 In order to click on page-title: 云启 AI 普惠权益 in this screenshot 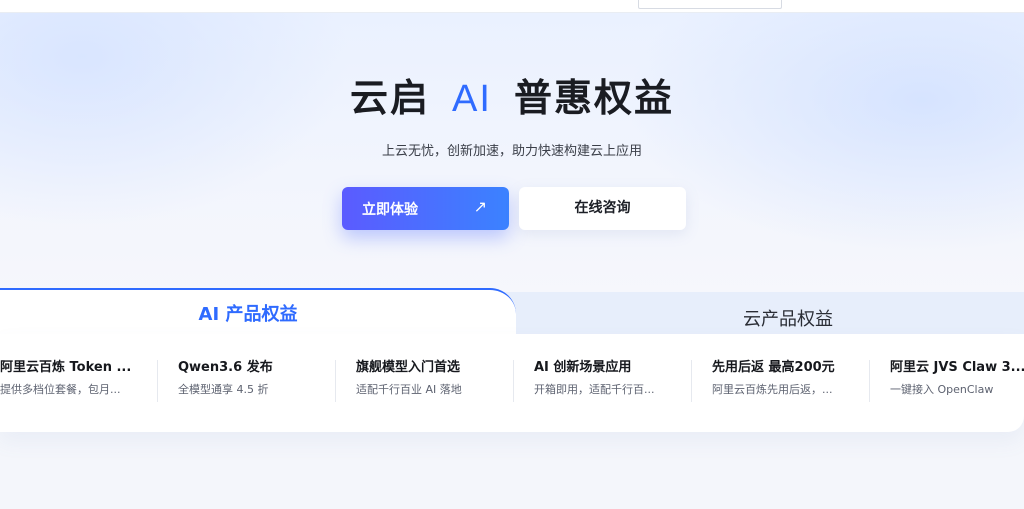, I will do `click(512, 98)`.